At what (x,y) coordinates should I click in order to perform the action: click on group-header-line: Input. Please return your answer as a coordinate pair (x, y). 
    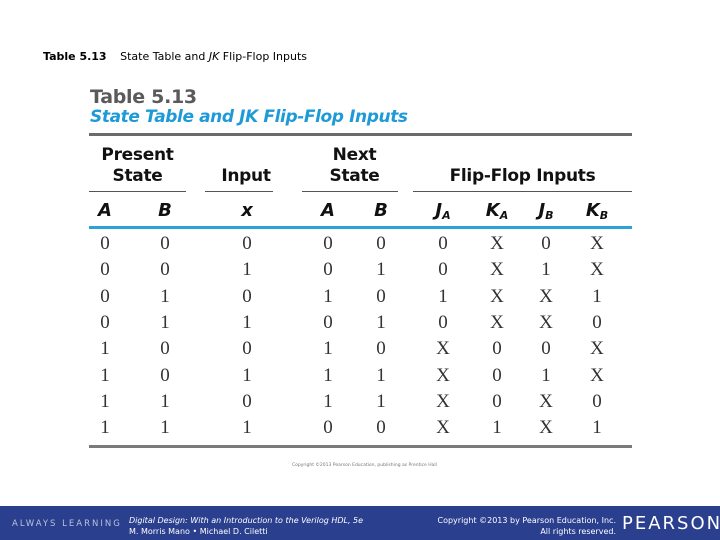
    Looking at the image, I should click on (246, 176).